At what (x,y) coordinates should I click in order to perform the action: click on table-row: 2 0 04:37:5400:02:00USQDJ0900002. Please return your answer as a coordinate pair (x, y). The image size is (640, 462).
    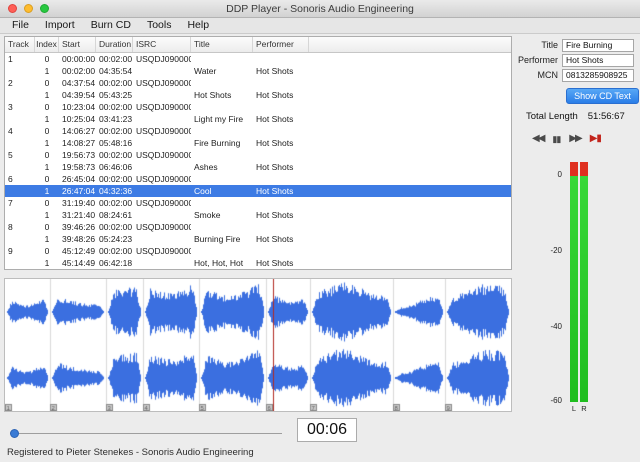
    Looking at the image, I should click on (258, 83).